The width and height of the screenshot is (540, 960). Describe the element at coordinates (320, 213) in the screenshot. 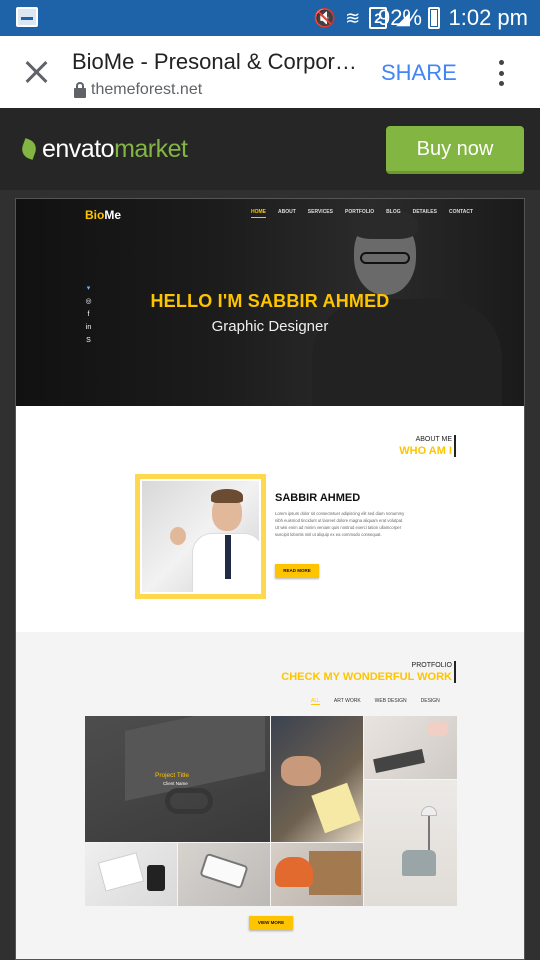

I see `nav-services: SERVICES` at that location.